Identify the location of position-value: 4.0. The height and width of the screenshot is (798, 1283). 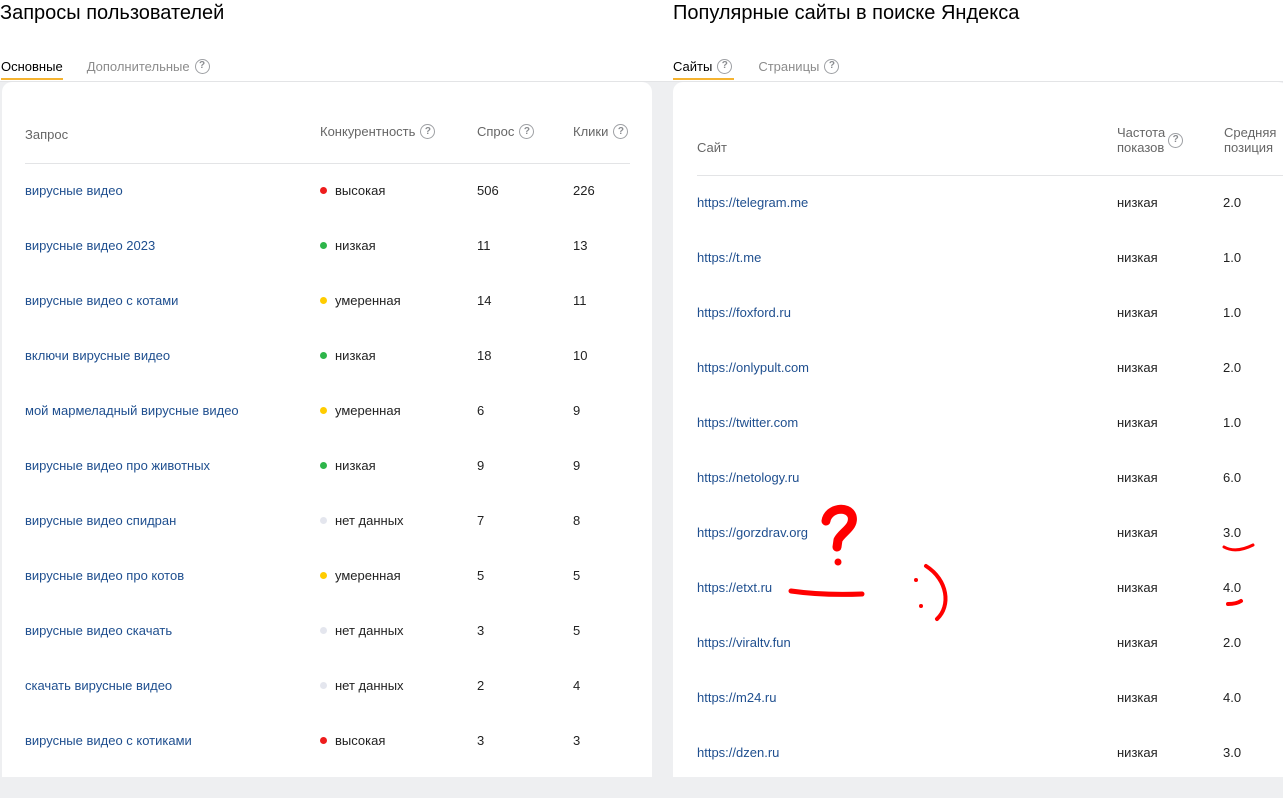
(1232, 587).